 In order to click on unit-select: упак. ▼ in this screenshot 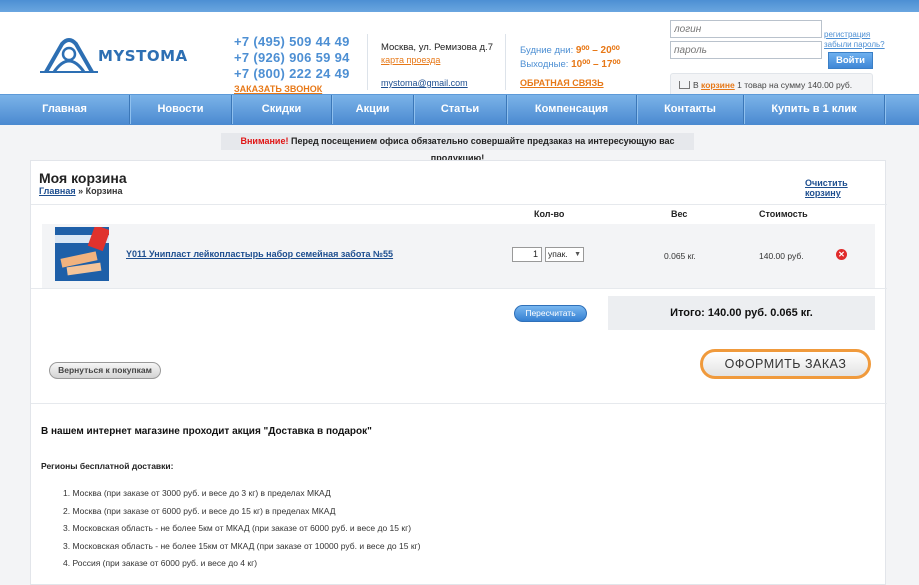, I will do `click(564, 254)`.